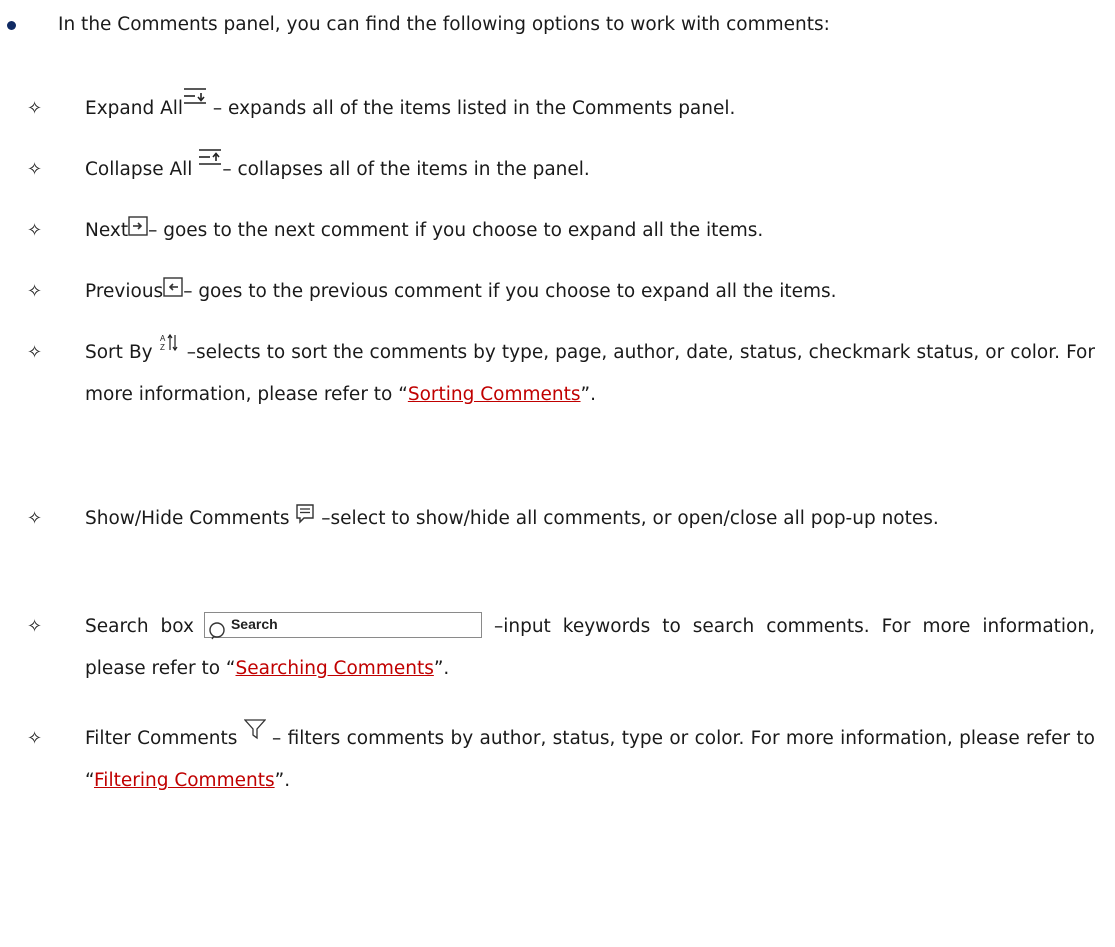 This screenshot has width=1115, height=947. What do you see at coordinates (190, 518) in the screenshot?
I see `item-name: Show/Hide Comments` at bounding box center [190, 518].